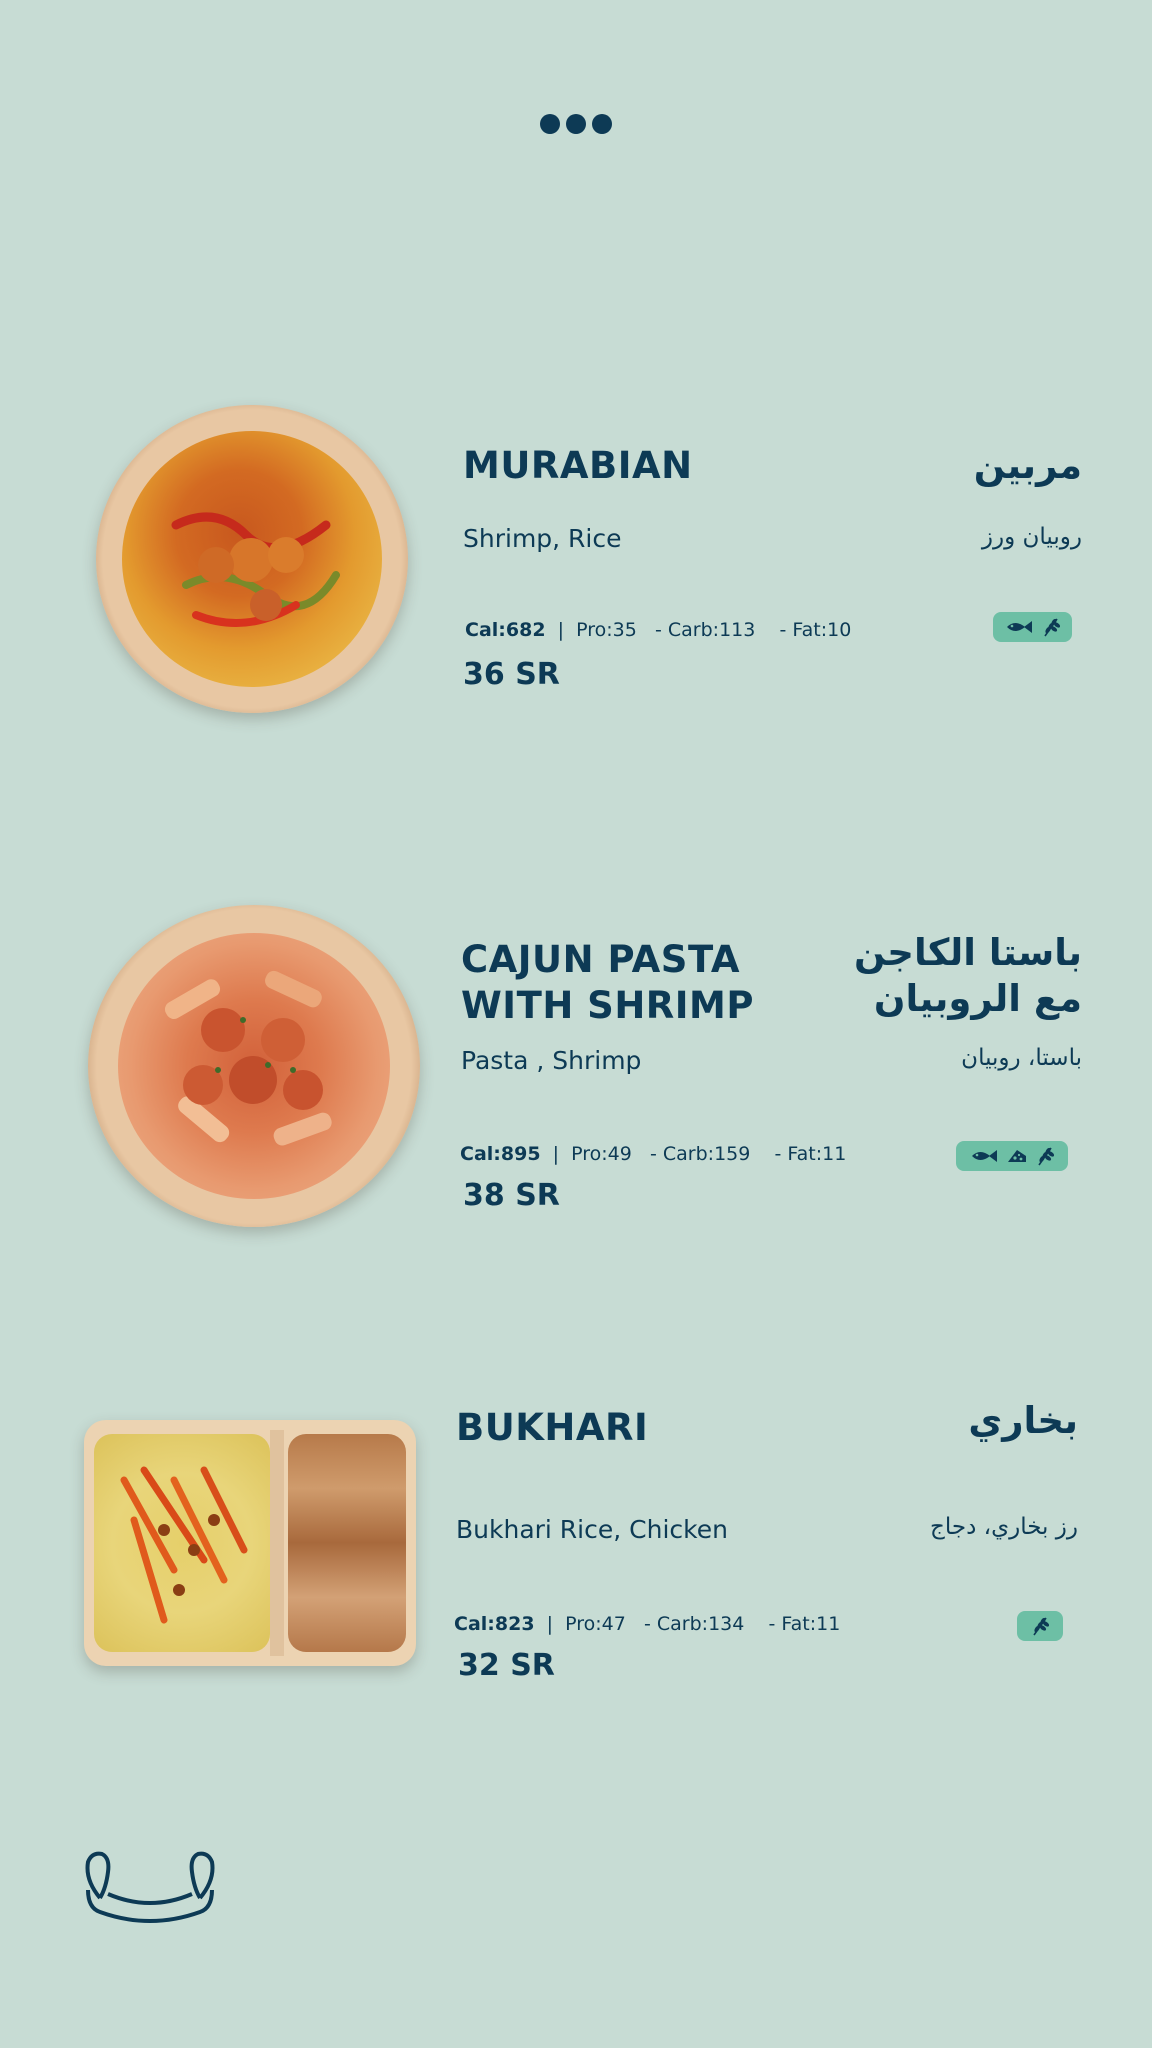 The width and height of the screenshot is (1152, 2048). Describe the element at coordinates (552, 1427) in the screenshot. I see `item-name-en: BUKHARI` at that location.